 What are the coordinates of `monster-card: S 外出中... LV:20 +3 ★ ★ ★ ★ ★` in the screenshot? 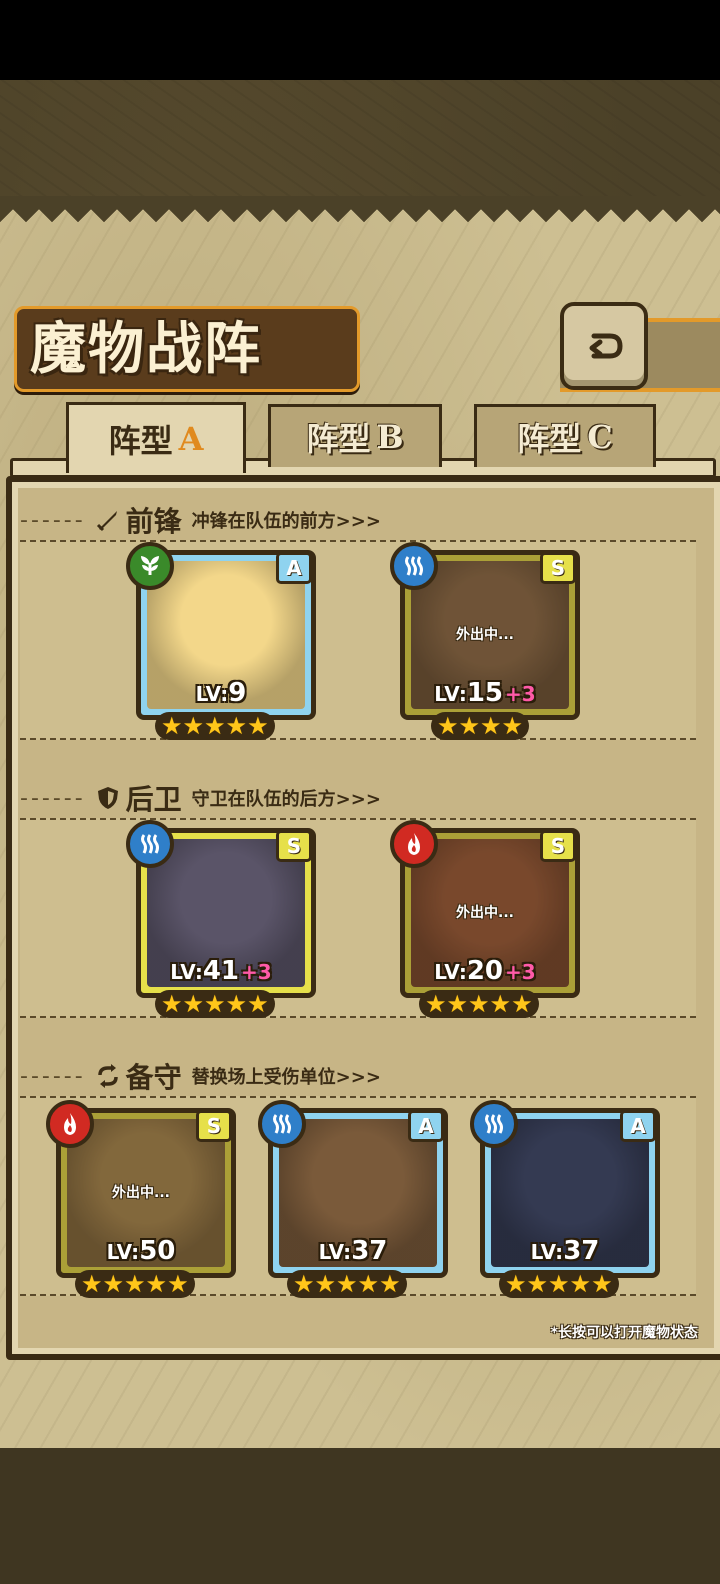 It's located at (485, 919).